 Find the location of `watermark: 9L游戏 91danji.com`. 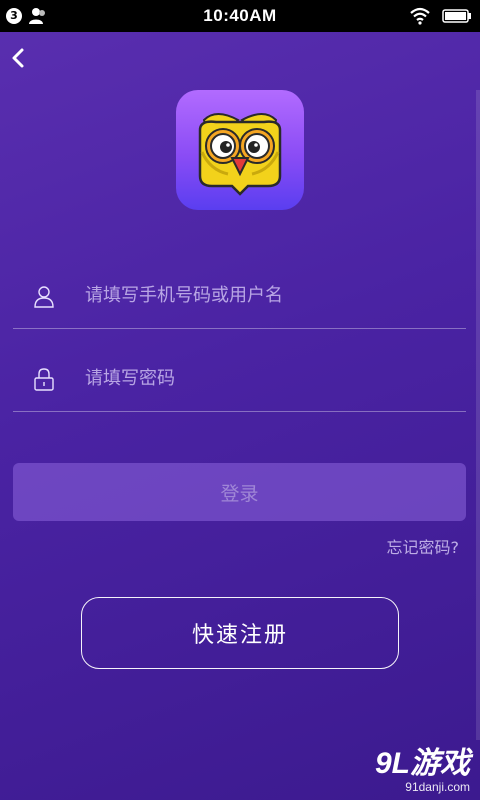

watermark: 9L游戏 91danji.com is located at coordinates (422, 771).